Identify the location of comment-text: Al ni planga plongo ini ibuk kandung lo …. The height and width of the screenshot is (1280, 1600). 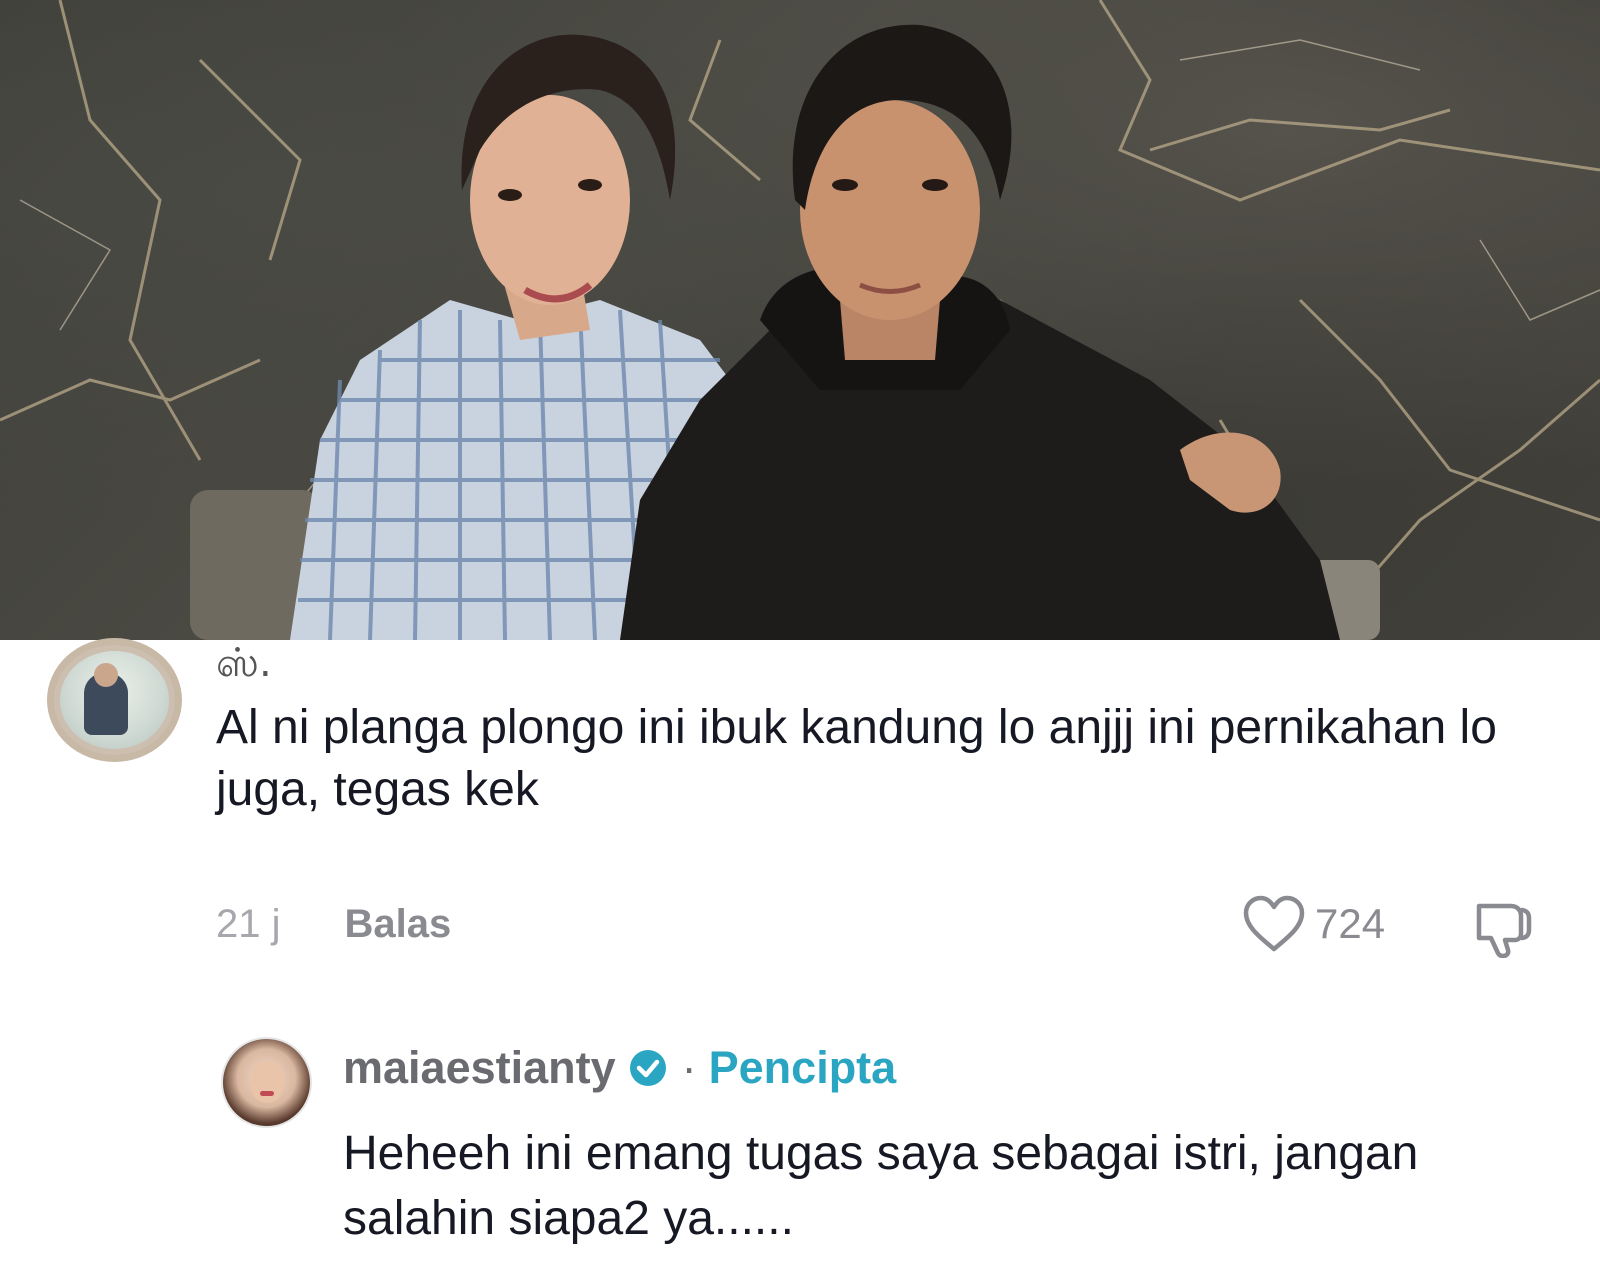
(856, 758).